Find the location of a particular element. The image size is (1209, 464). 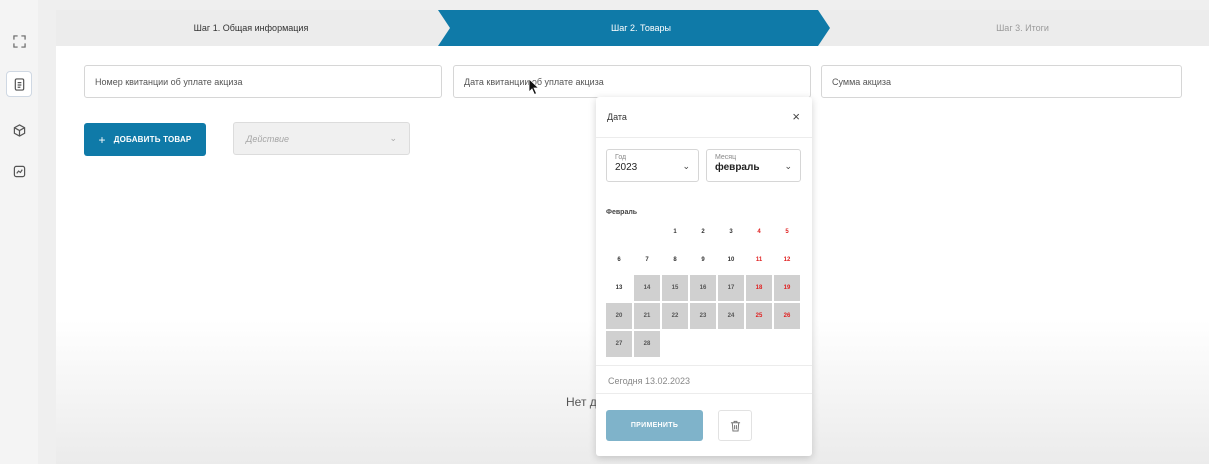

chart-icon is located at coordinates (19, 171).